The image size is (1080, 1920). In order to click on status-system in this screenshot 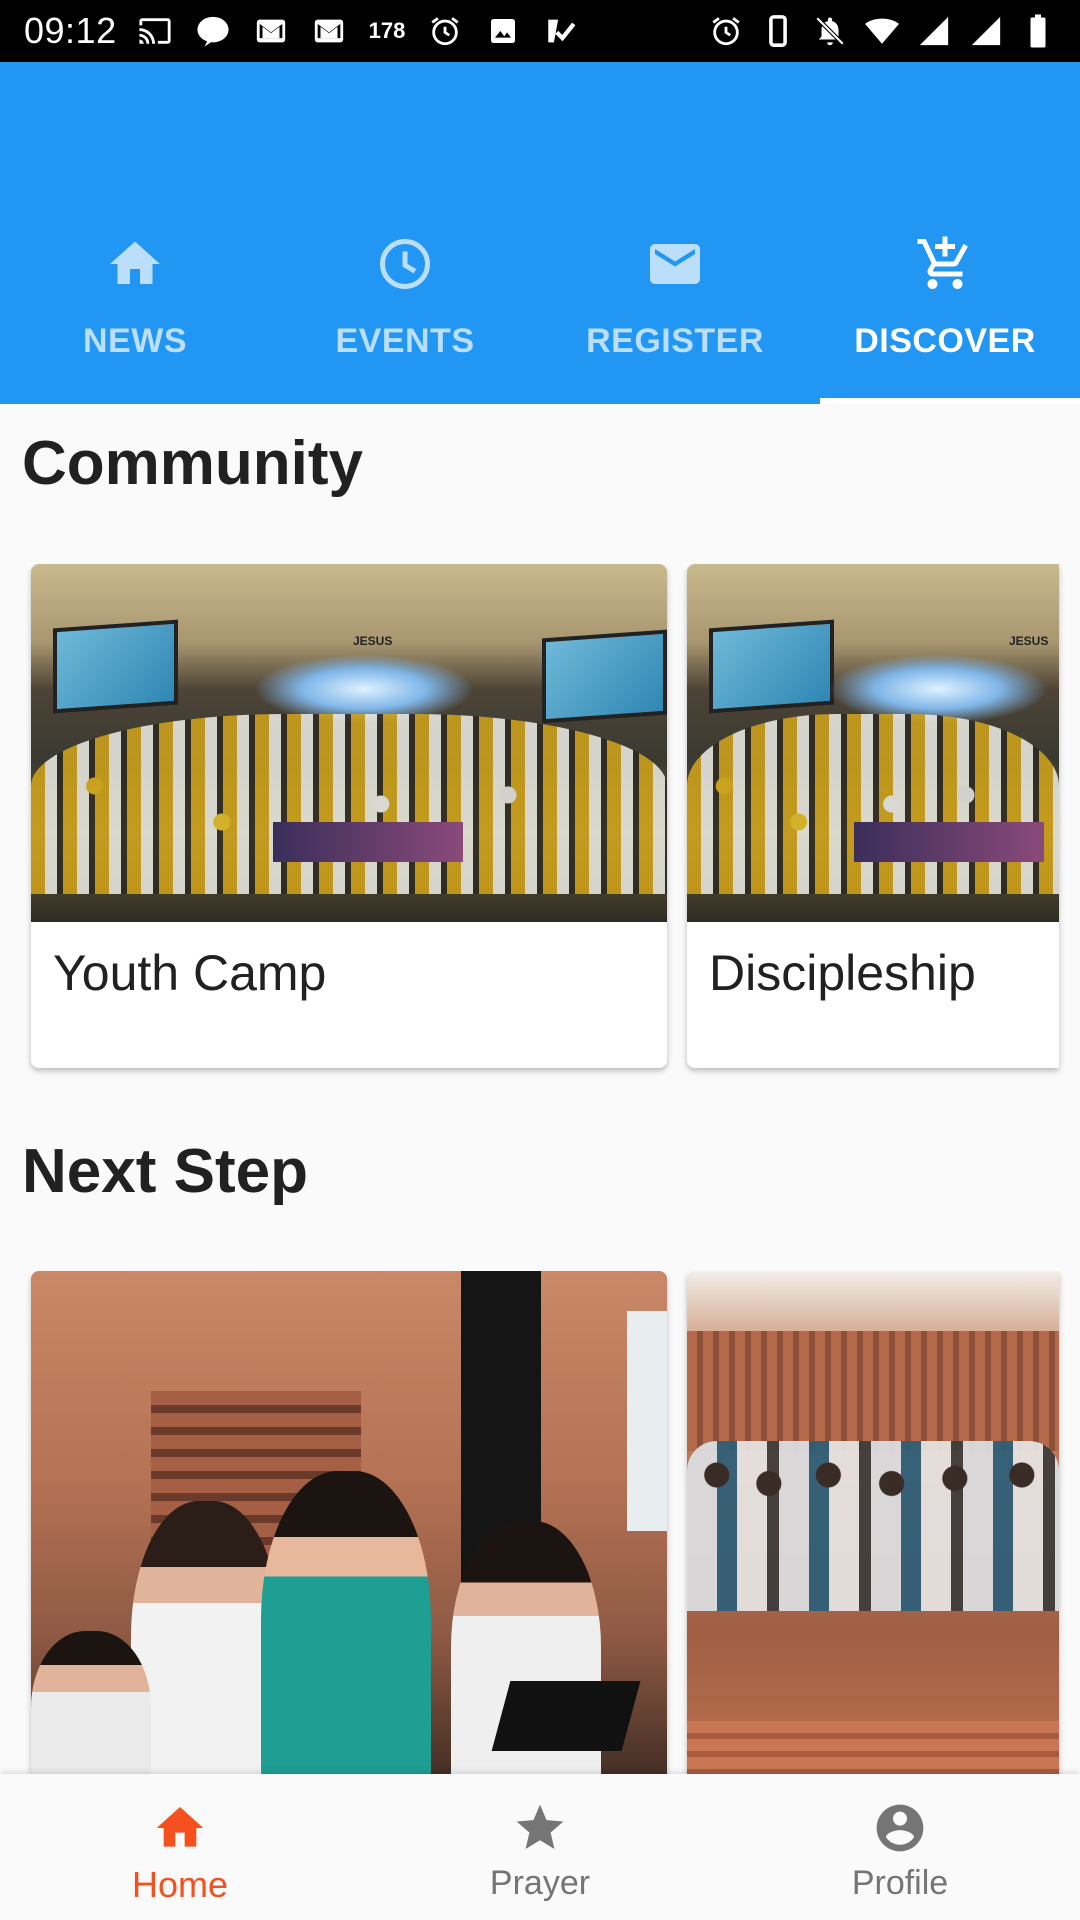, I will do `click(882, 31)`.